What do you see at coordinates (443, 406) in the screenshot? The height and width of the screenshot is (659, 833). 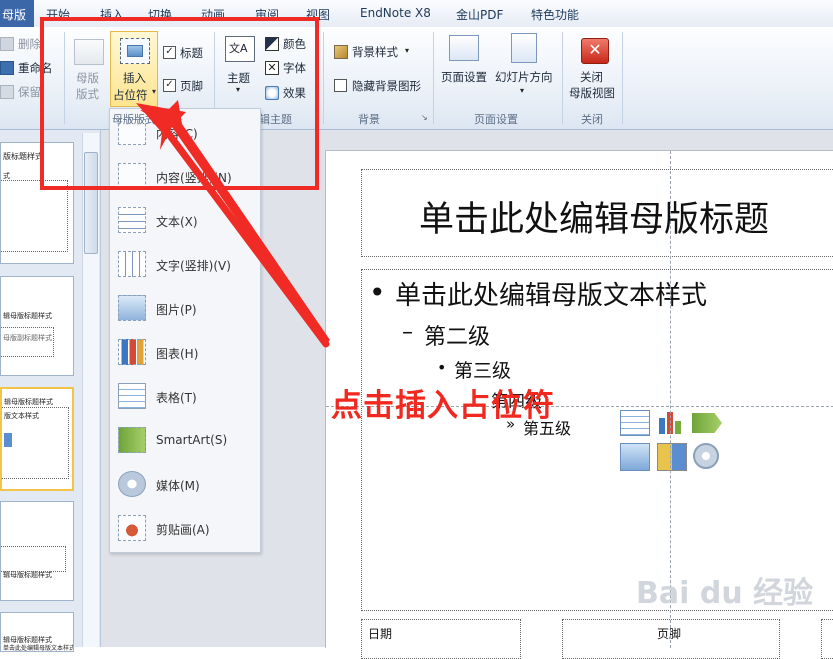 I see `annotation-text: 点击插入占位符` at bounding box center [443, 406].